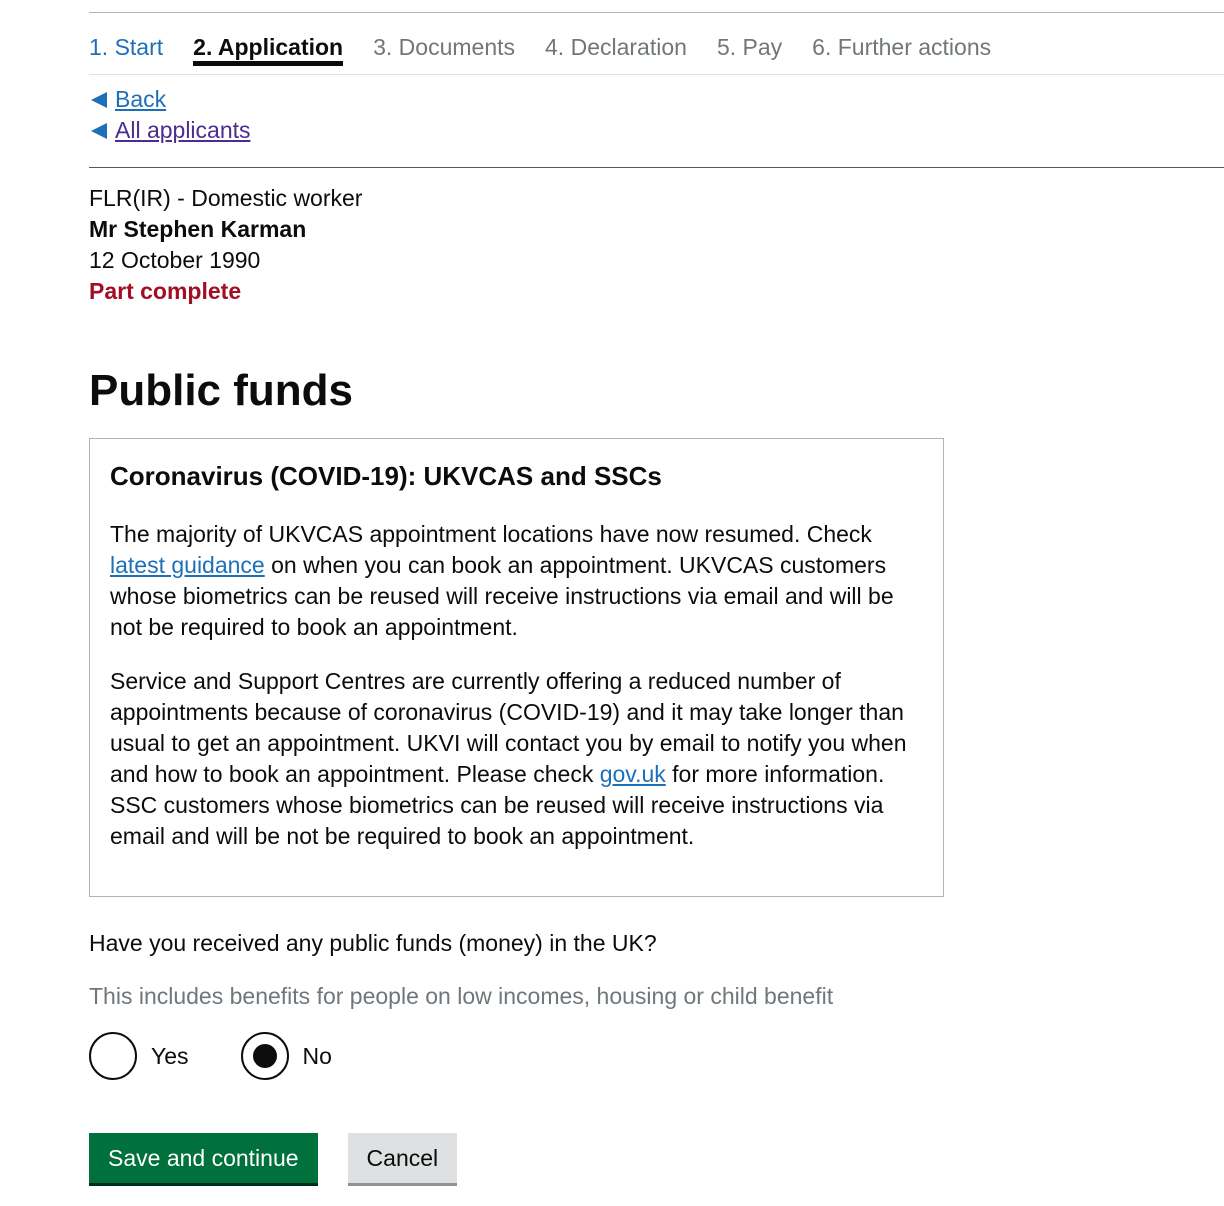  Describe the element at coordinates (402, 1158) in the screenshot. I see `cancel-button: Cancel` at that location.